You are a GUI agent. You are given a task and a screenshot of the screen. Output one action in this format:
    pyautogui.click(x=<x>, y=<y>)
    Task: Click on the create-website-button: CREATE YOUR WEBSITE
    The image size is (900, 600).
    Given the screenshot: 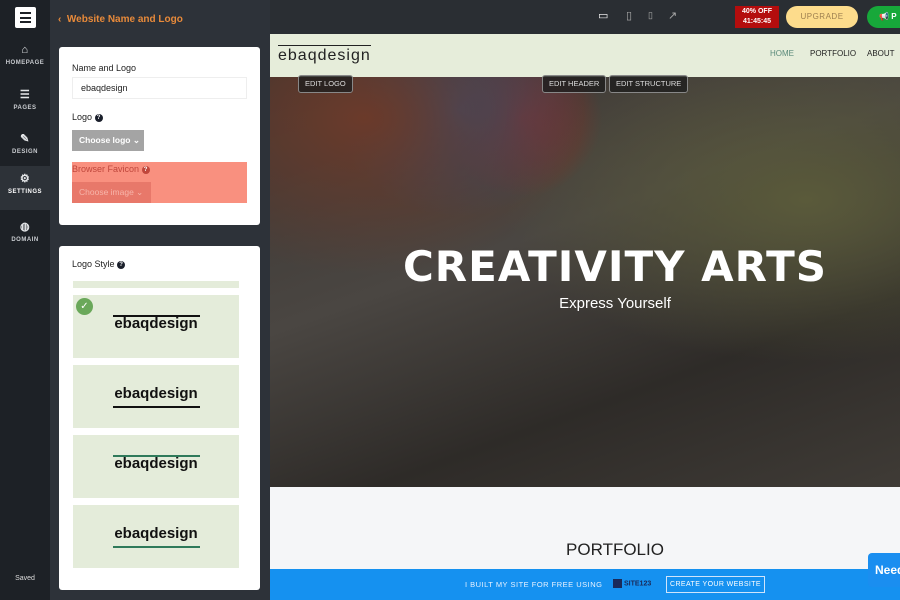 What is the action you would take?
    pyautogui.click(x=715, y=584)
    